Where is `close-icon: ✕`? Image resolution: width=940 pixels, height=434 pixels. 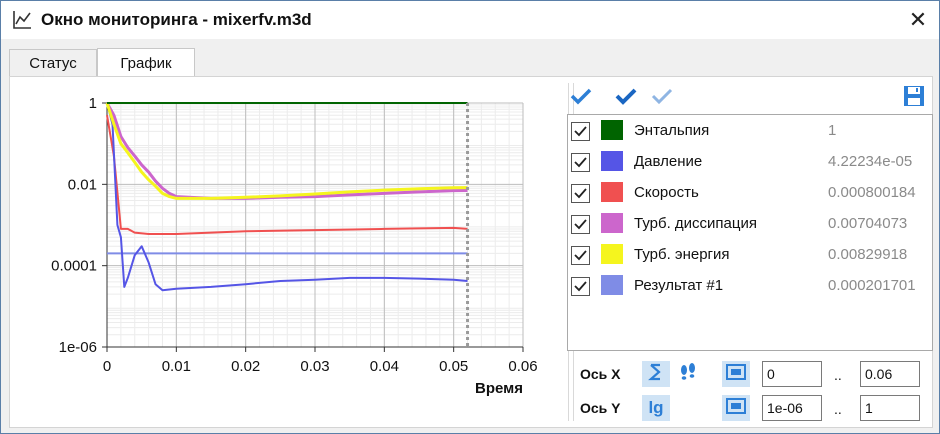 close-icon: ✕ is located at coordinates (918, 19).